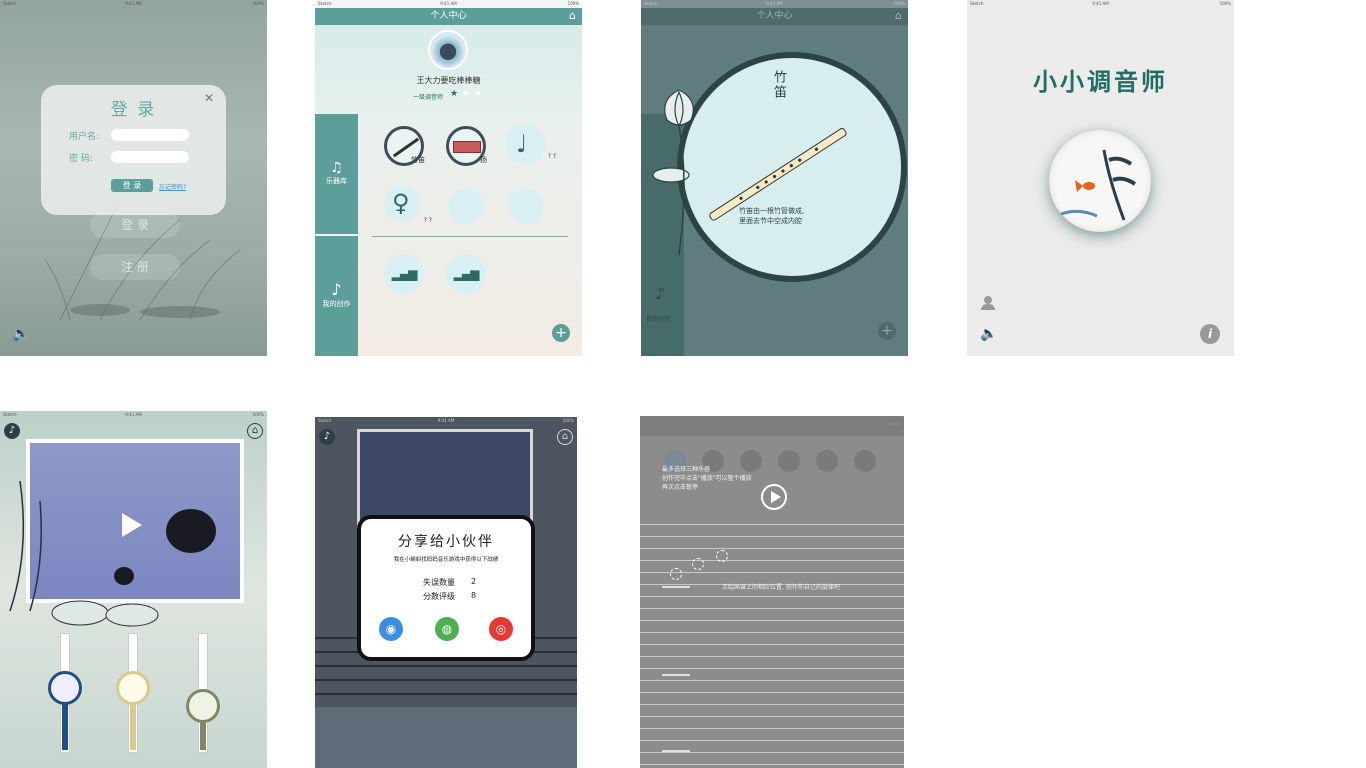  What do you see at coordinates (501, 629) in the screenshot?
I see `weibo-share-icon: ◎` at bounding box center [501, 629].